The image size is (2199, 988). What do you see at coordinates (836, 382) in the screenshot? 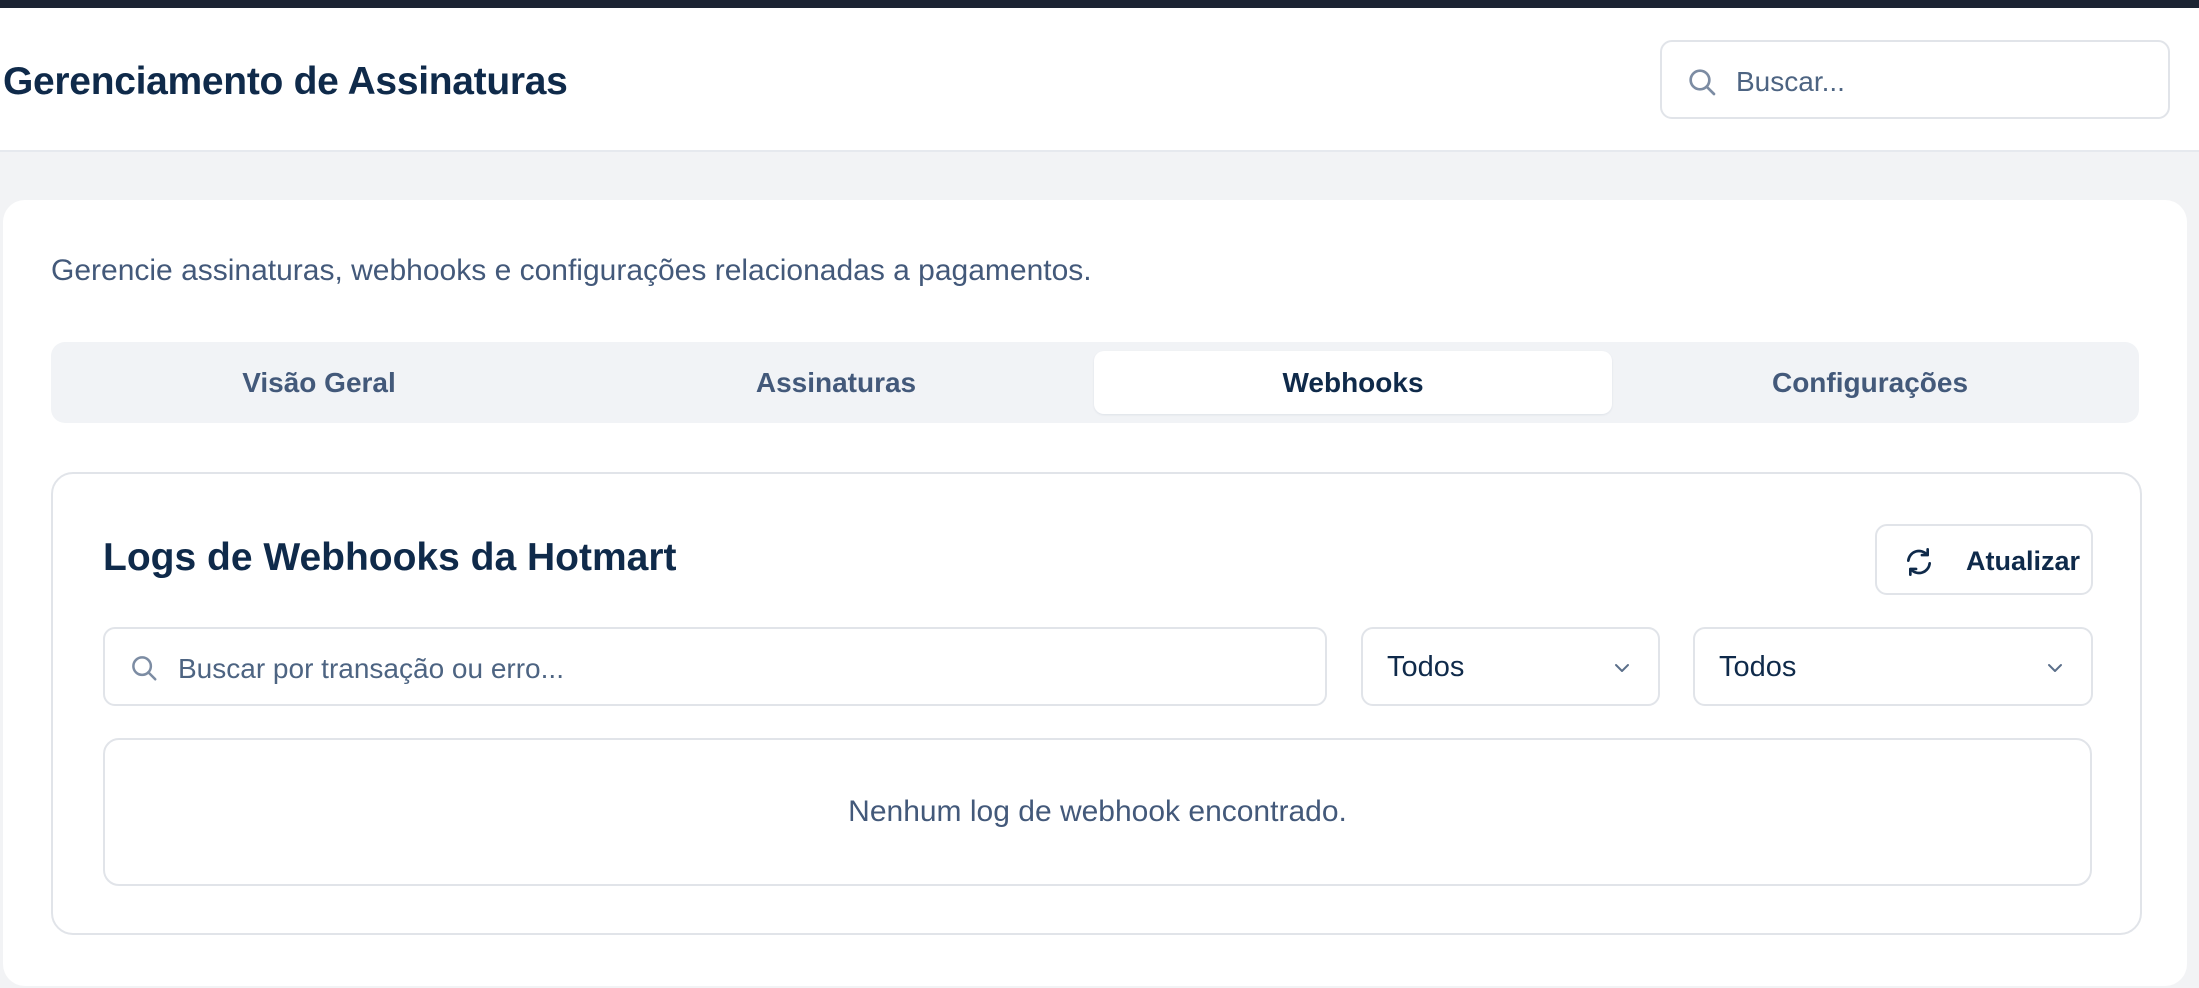
I see `tab-assinaturas: Assinaturas` at bounding box center [836, 382].